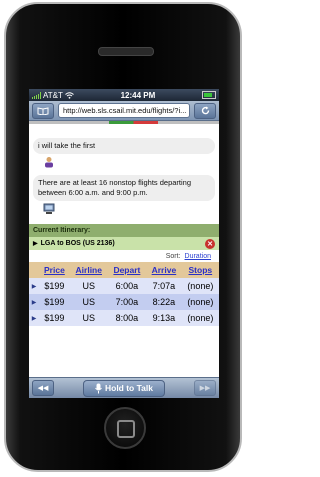 This screenshot has height=477, width=320. I want to click on wifi-icon, so click(69, 95).